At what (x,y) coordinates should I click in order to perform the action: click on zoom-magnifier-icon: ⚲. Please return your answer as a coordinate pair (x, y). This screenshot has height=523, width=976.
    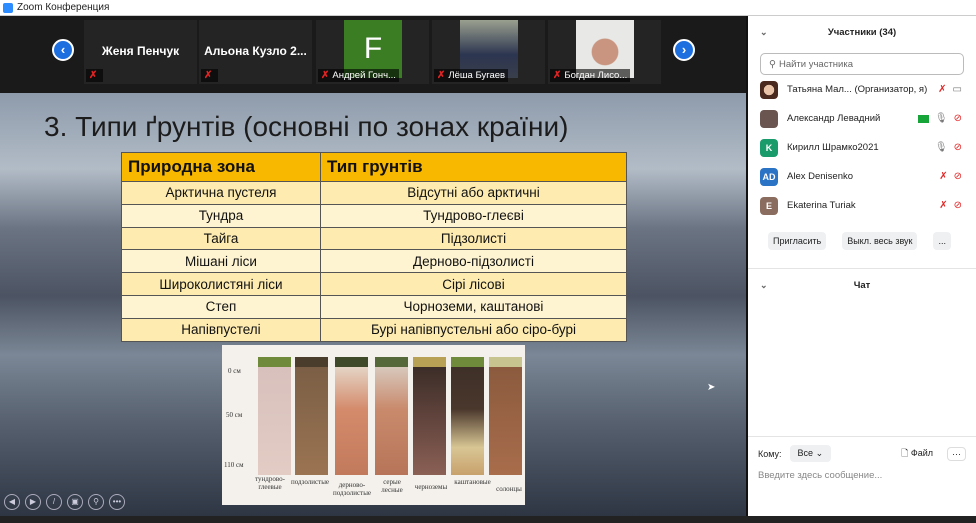
    Looking at the image, I should click on (96, 502).